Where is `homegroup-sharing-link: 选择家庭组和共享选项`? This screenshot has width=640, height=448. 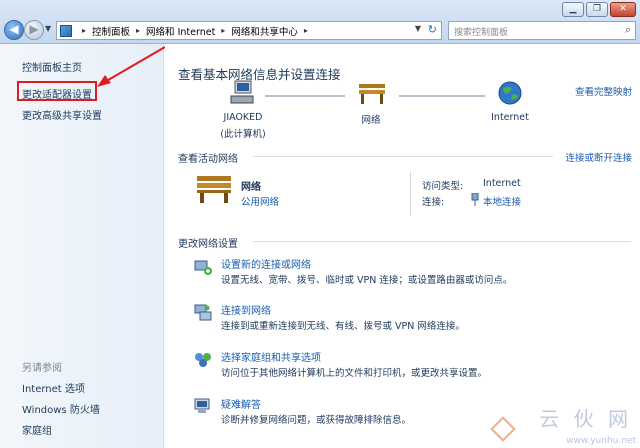 homegroup-sharing-link: 选择家庭组和共享选项 is located at coordinates (271, 356).